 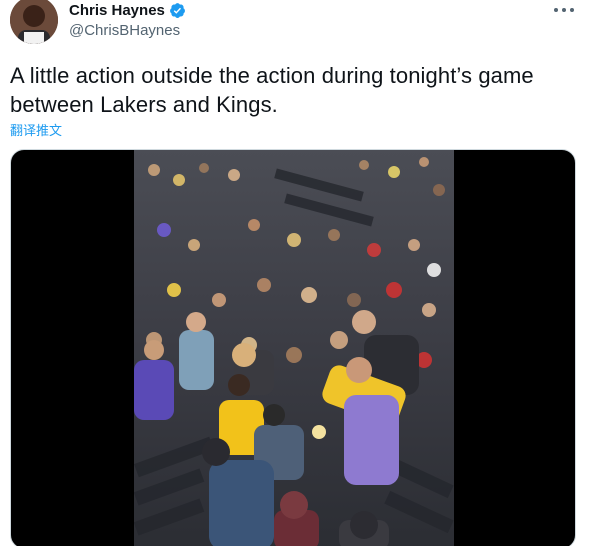 I want to click on more-options-icon, so click(x=564, y=10).